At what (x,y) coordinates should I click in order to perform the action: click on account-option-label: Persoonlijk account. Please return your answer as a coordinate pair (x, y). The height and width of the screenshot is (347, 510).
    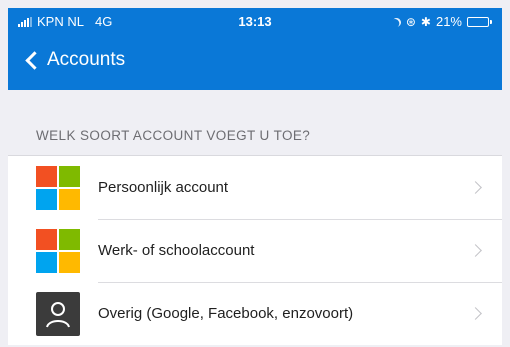
    Looking at the image, I should click on (163, 187).